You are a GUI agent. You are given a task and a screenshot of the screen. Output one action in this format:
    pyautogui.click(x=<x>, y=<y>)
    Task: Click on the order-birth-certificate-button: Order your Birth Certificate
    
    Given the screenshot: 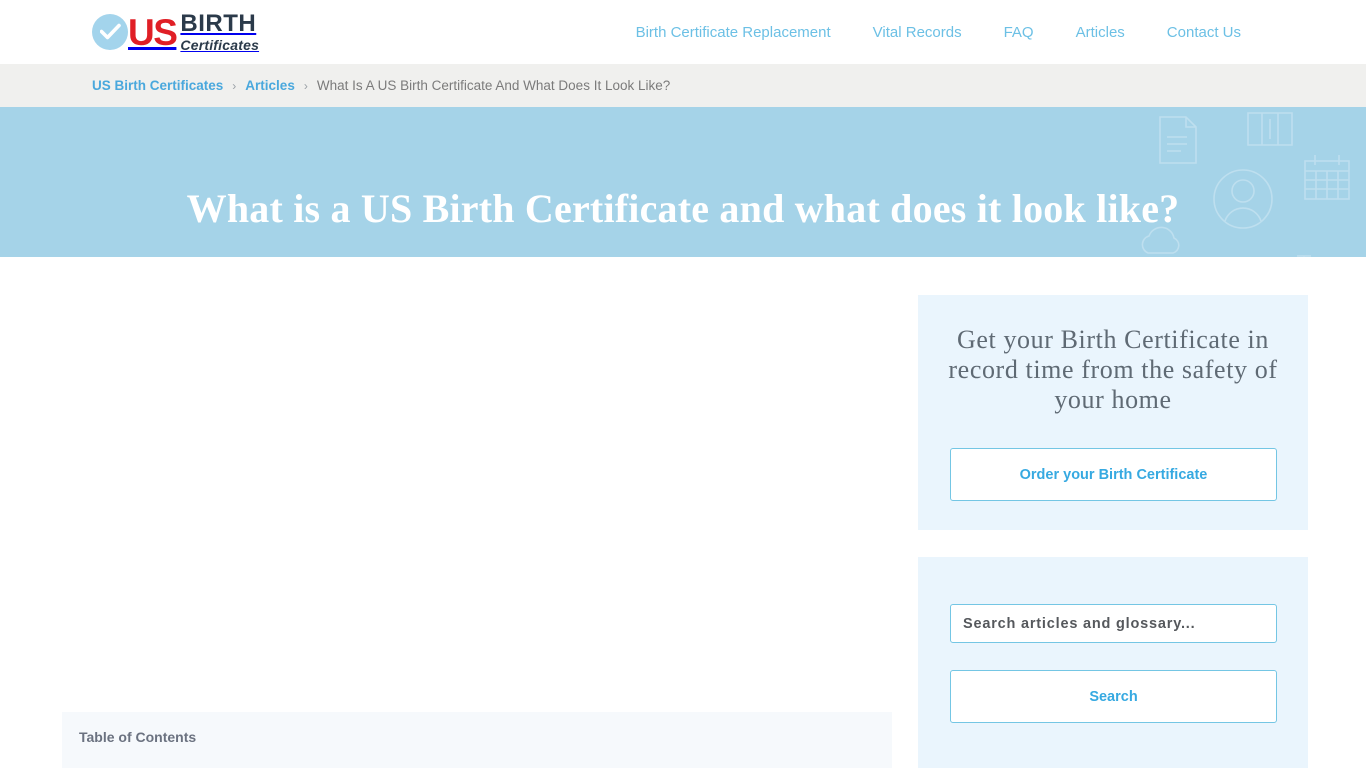 What is the action you would take?
    pyautogui.click(x=1113, y=474)
    